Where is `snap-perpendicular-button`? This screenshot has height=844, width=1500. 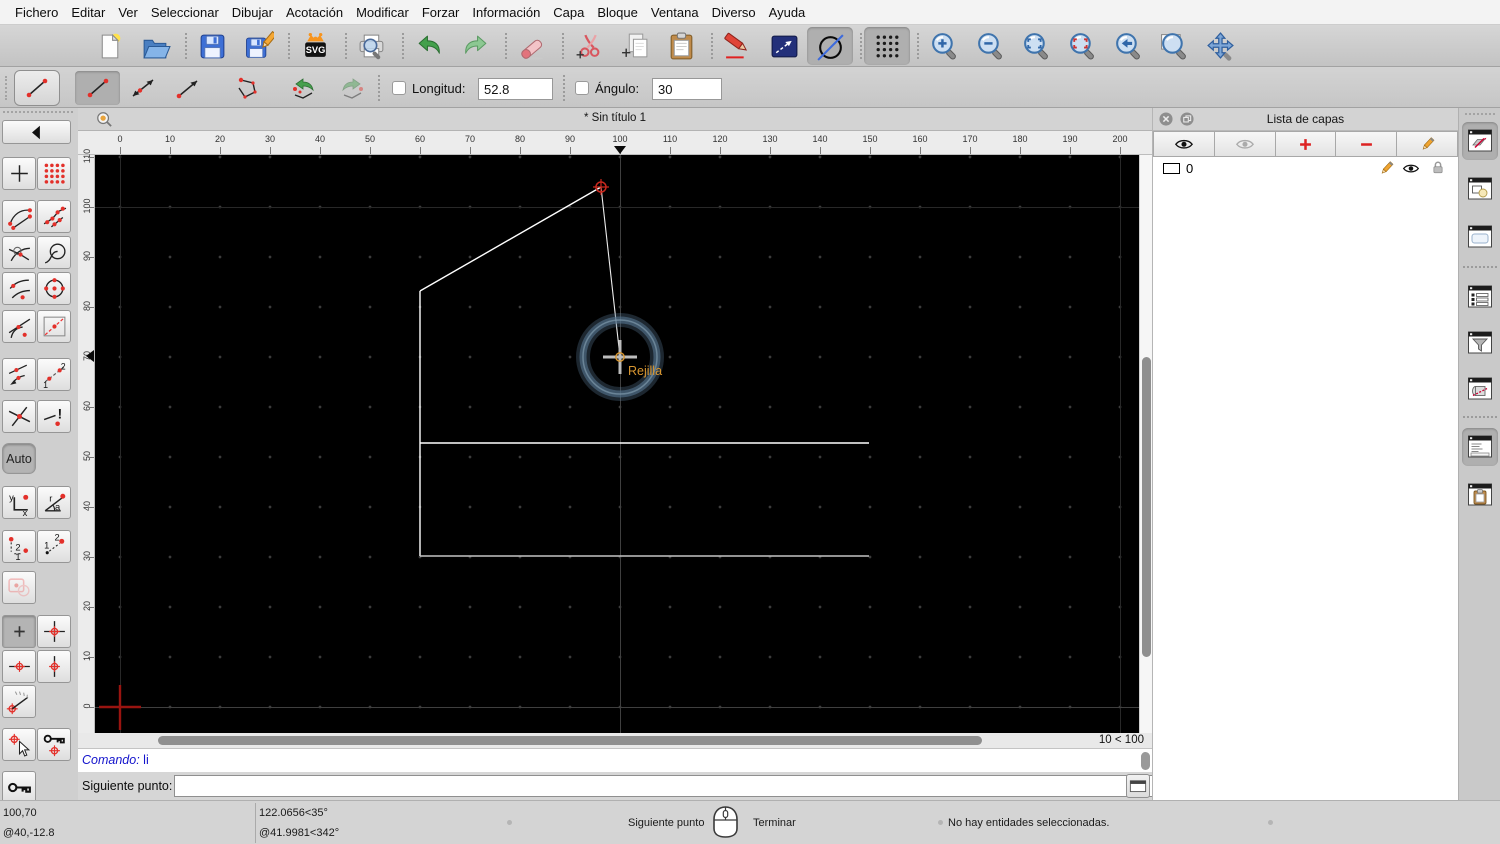 snap-perpendicular-button is located at coordinates (19, 252).